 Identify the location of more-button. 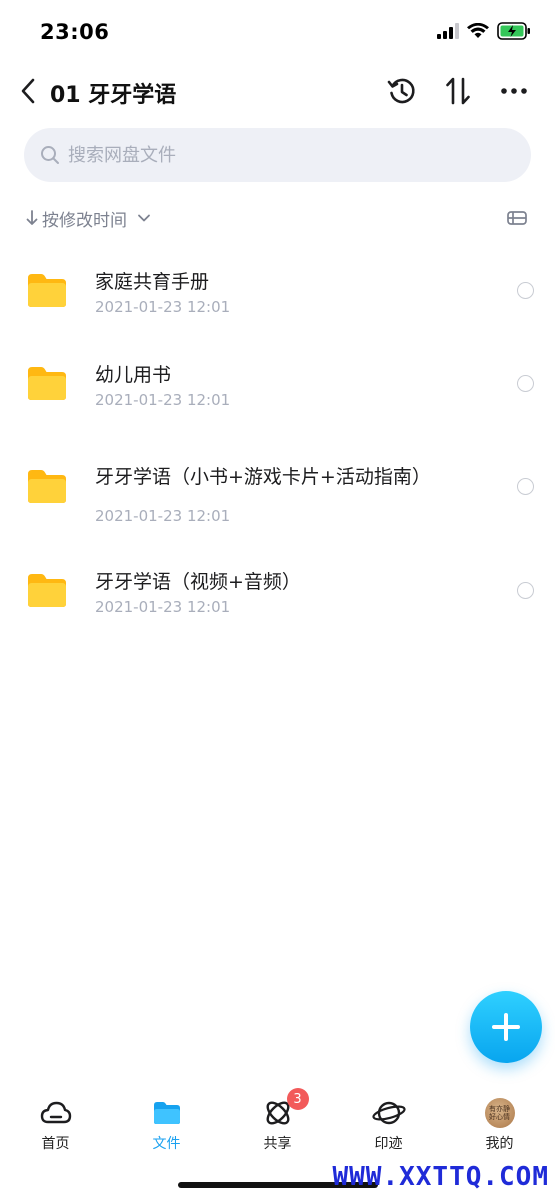
(514, 91).